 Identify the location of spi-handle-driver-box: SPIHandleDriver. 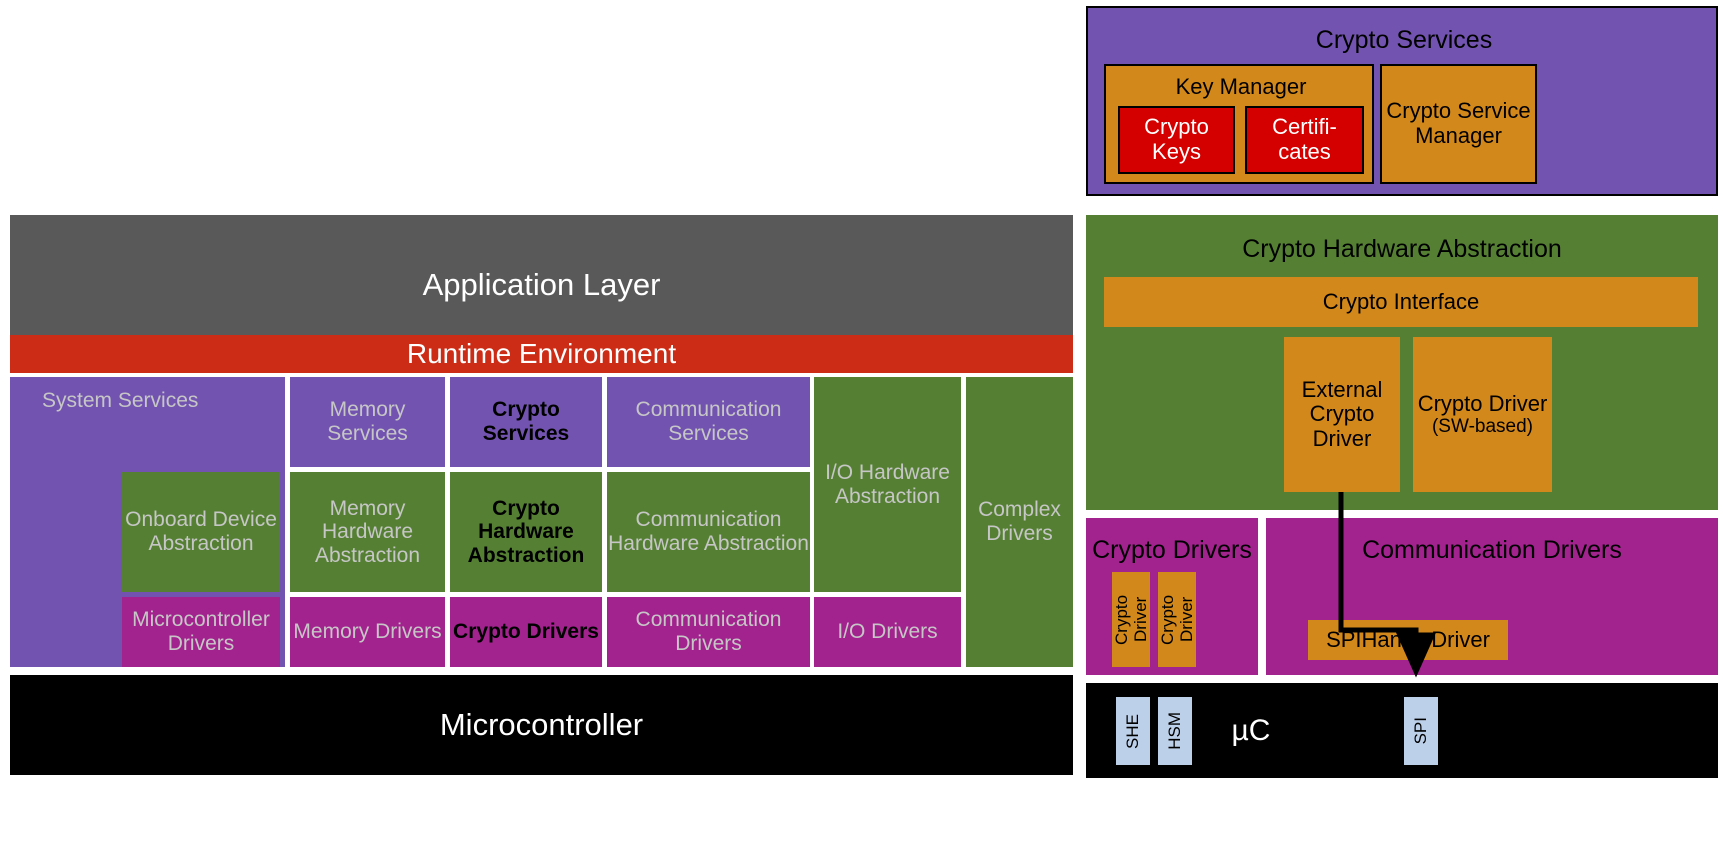
(1408, 640).